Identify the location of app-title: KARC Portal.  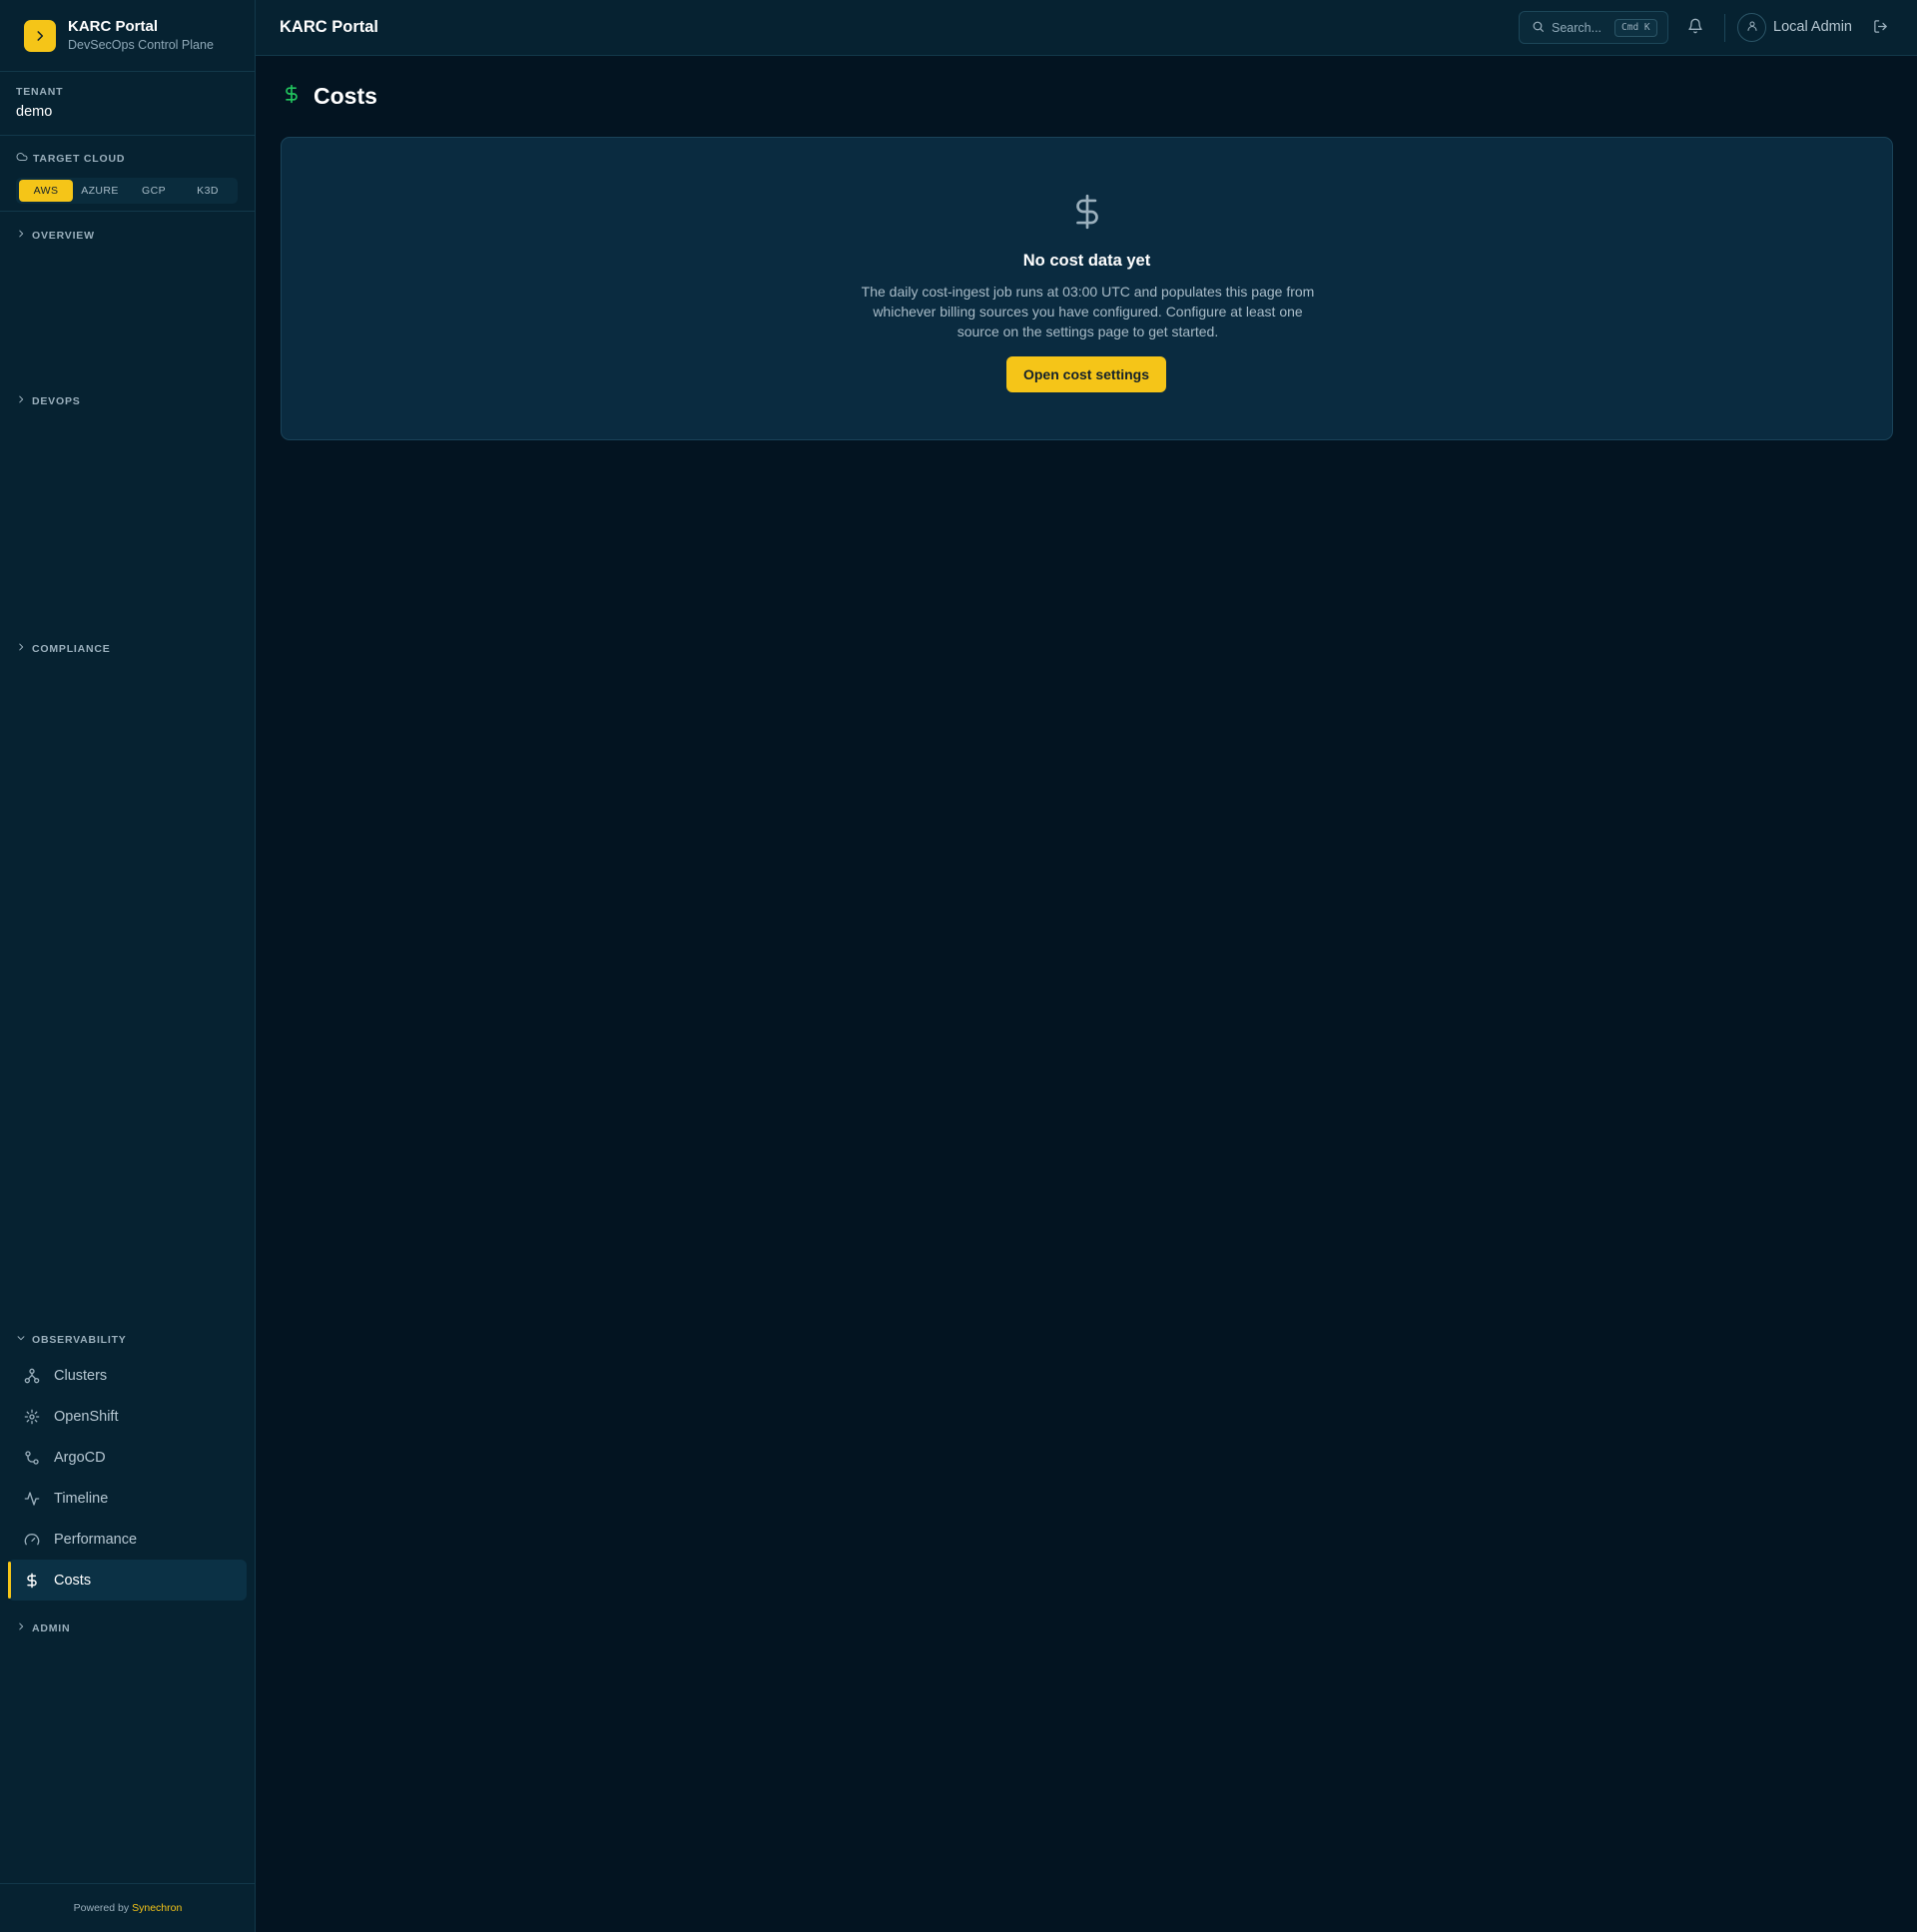
(329, 27).